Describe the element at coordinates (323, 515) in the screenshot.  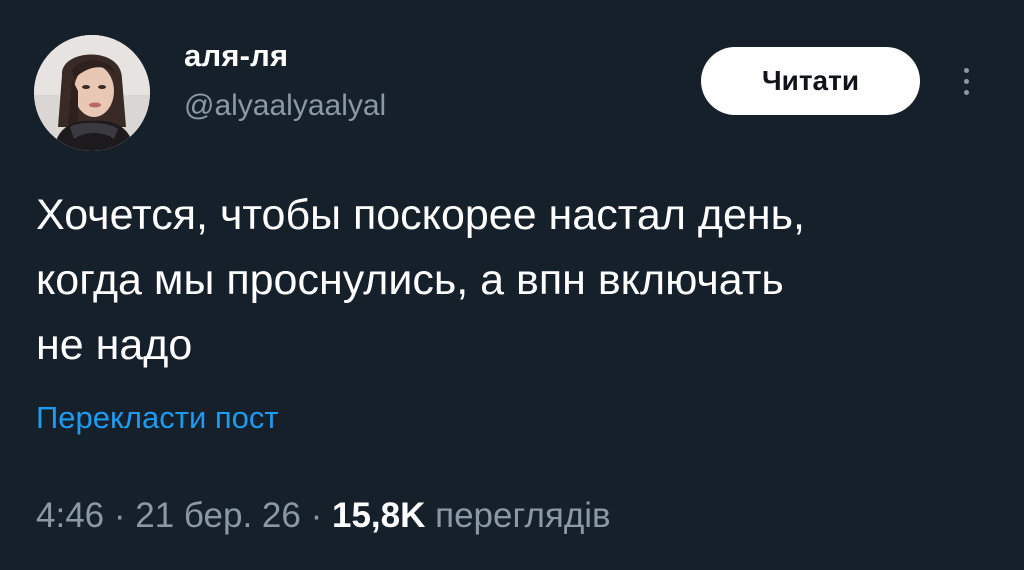
I see `tweet-meta: 4:46 · 21 бер. 26 · 15,8K переглядів` at that location.